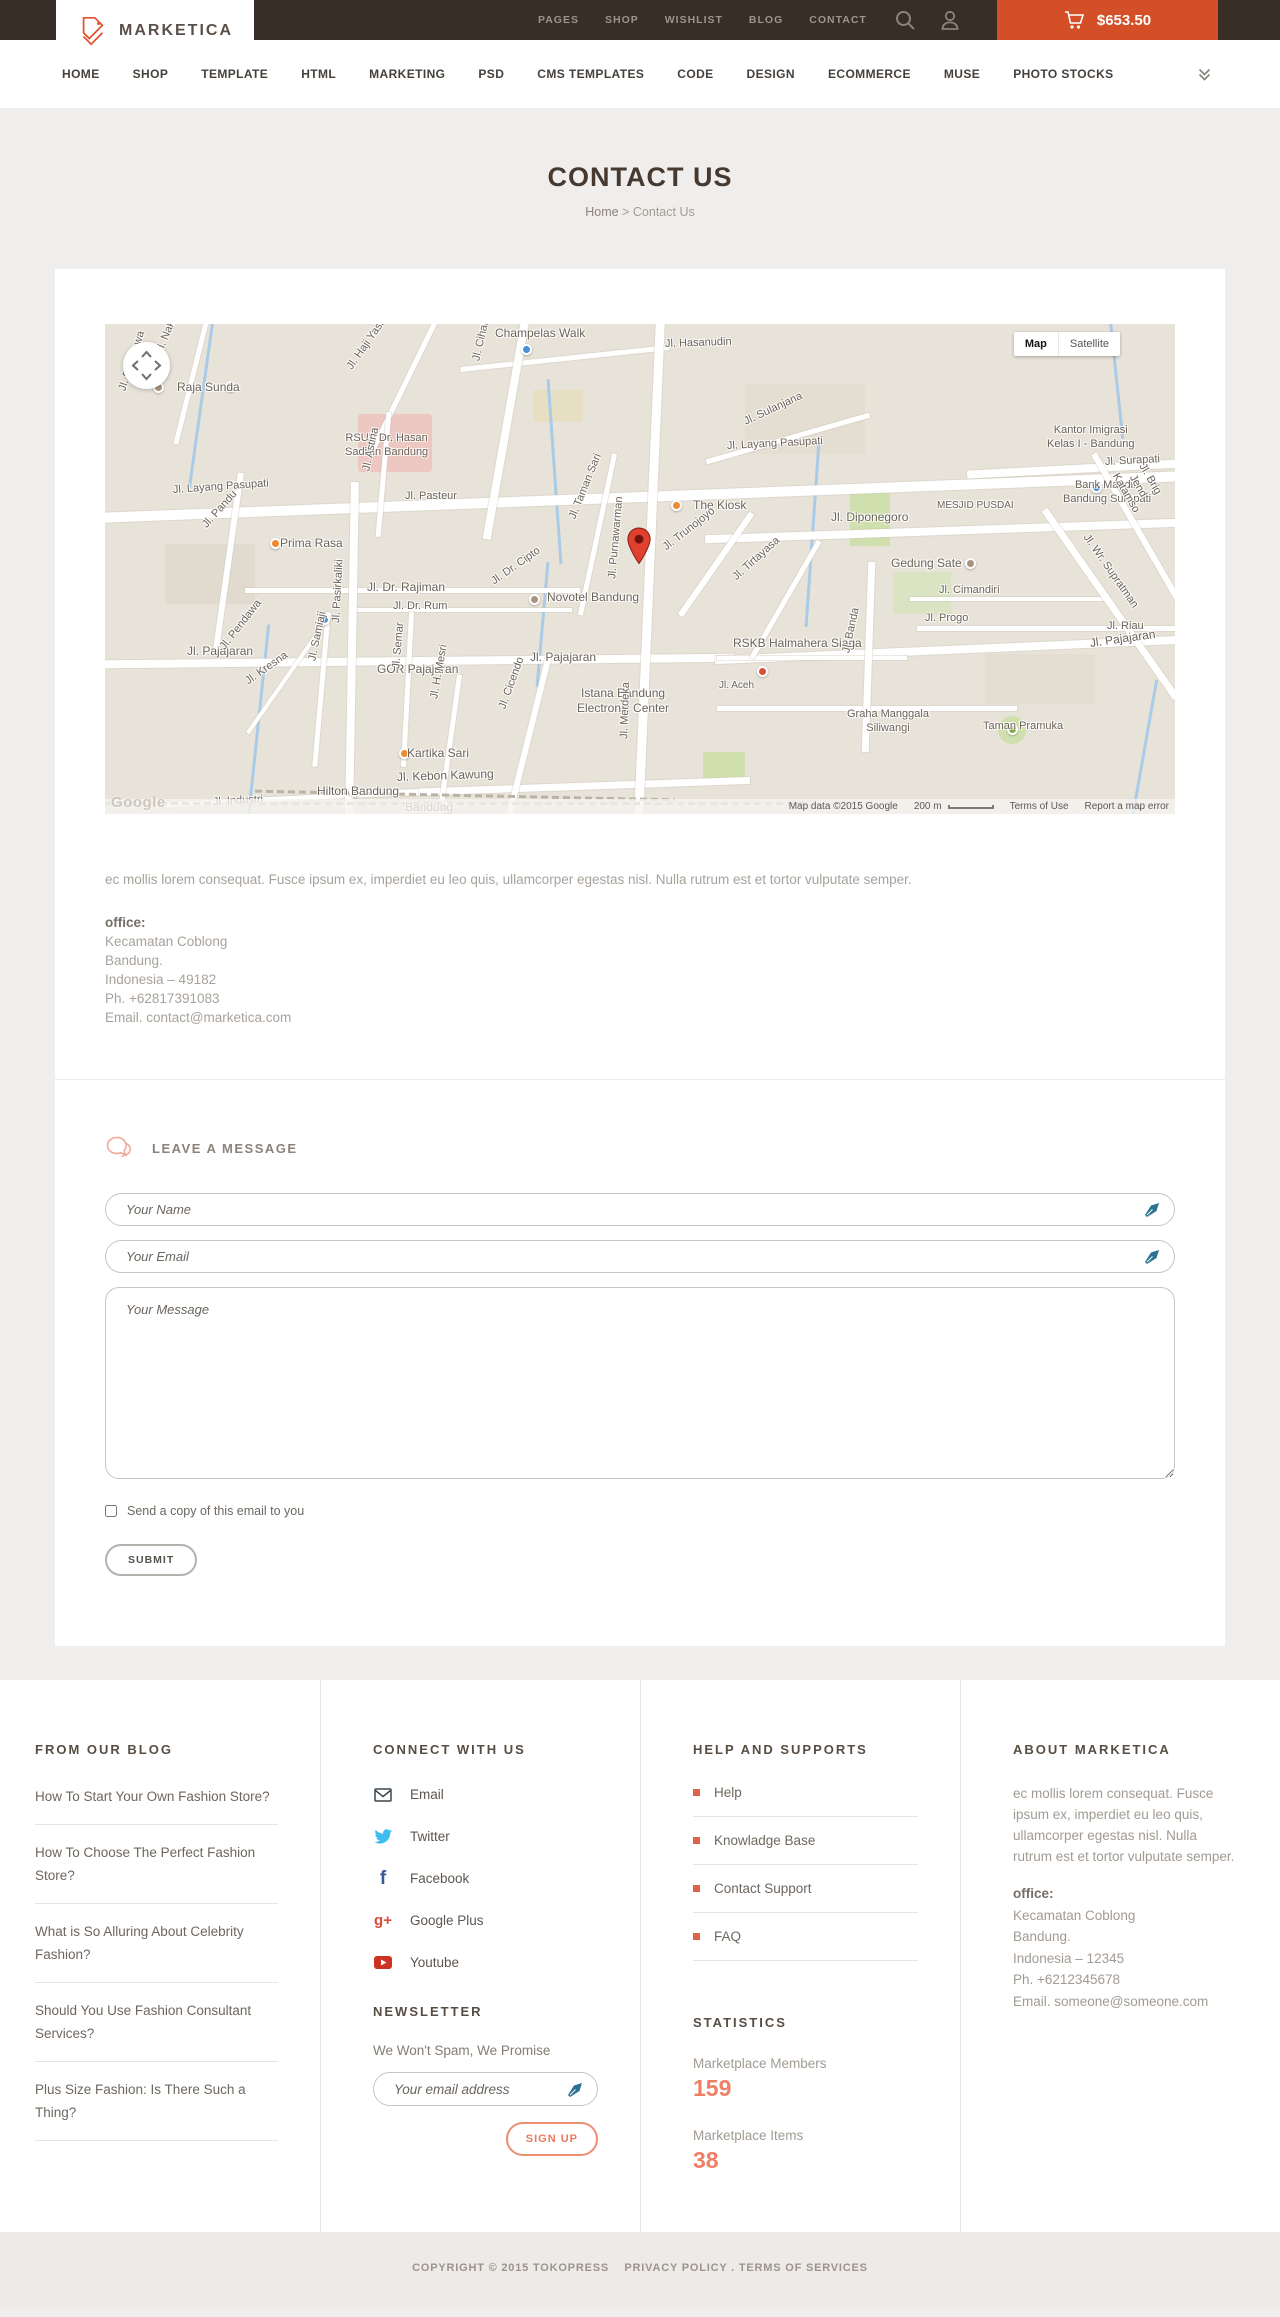  Describe the element at coordinates (969, 590) in the screenshot. I see `map-label: Jl. Cimandiri` at that location.